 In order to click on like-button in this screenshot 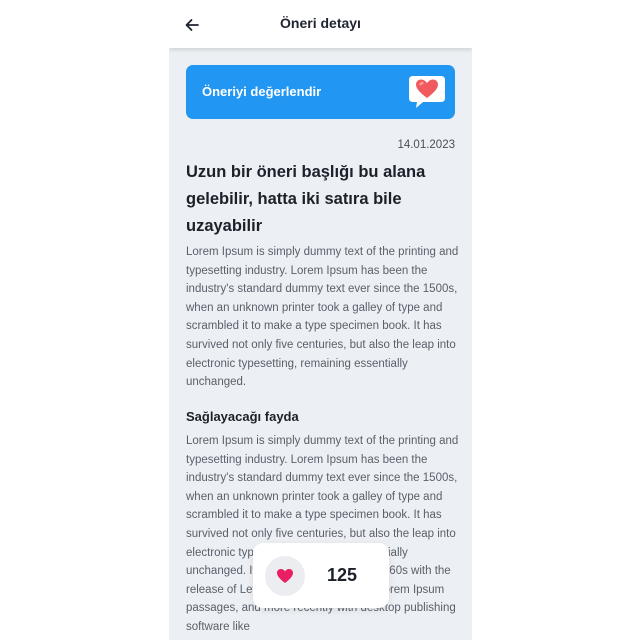, I will do `click(285, 576)`.